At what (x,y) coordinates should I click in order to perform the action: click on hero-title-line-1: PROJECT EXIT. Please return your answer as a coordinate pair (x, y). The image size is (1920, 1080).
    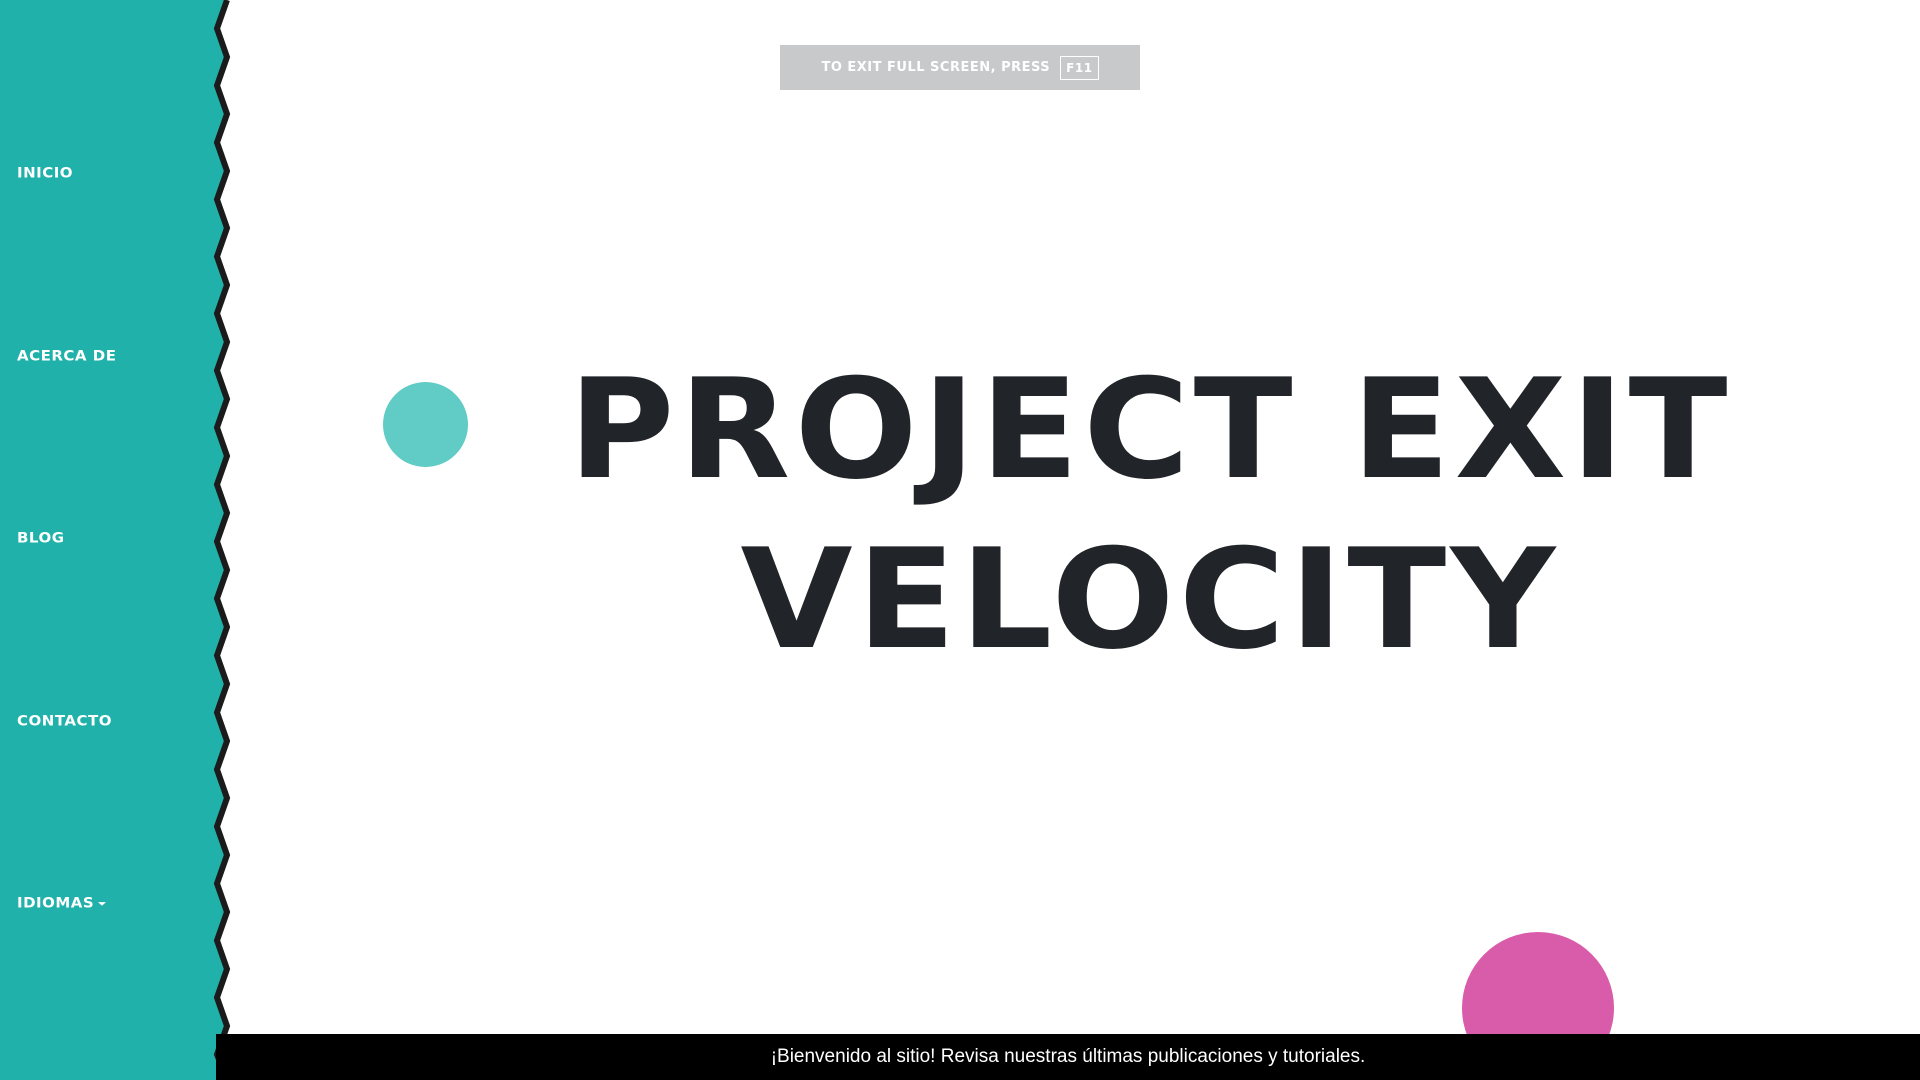
    Looking at the image, I should click on (1150, 429).